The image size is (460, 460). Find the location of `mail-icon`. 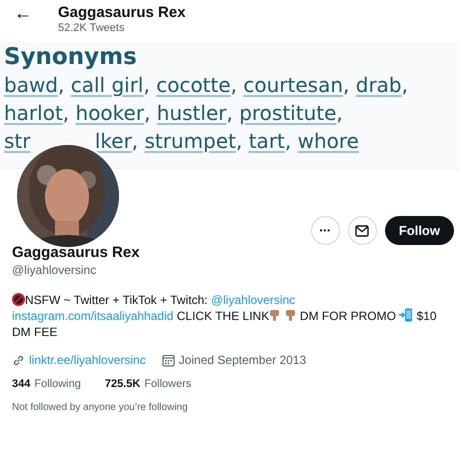

mail-icon is located at coordinates (362, 230).